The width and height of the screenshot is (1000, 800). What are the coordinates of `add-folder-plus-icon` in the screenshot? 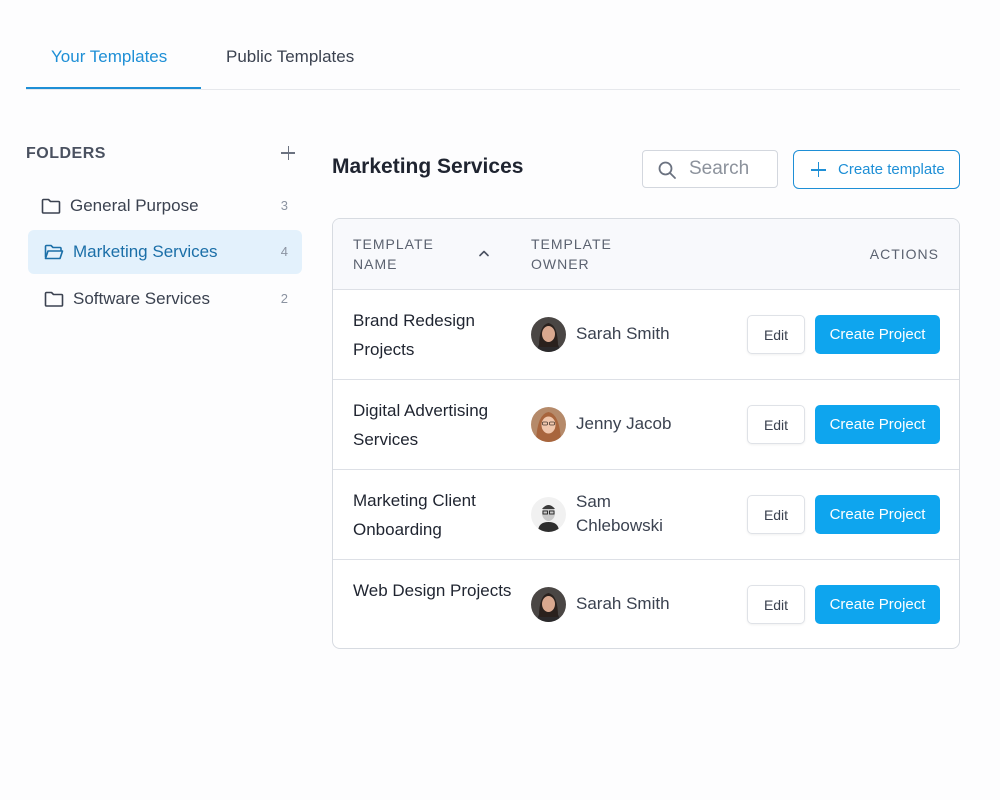 It's located at (288, 153).